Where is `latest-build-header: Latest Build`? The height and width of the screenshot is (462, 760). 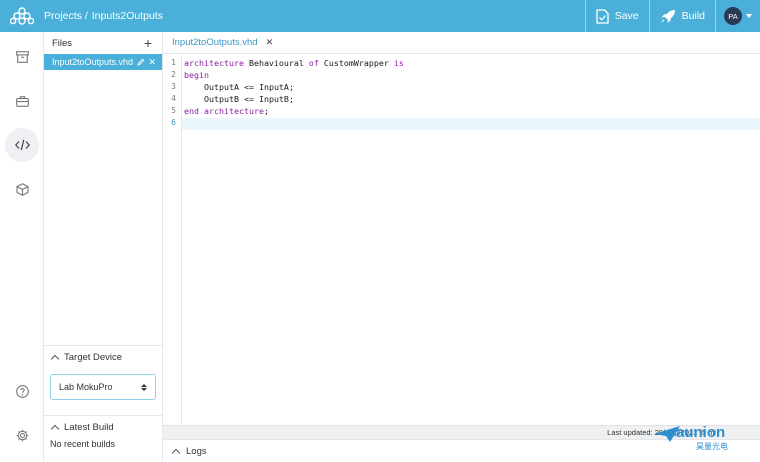 latest-build-header: Latest Build is located at coordinates (103, 427).